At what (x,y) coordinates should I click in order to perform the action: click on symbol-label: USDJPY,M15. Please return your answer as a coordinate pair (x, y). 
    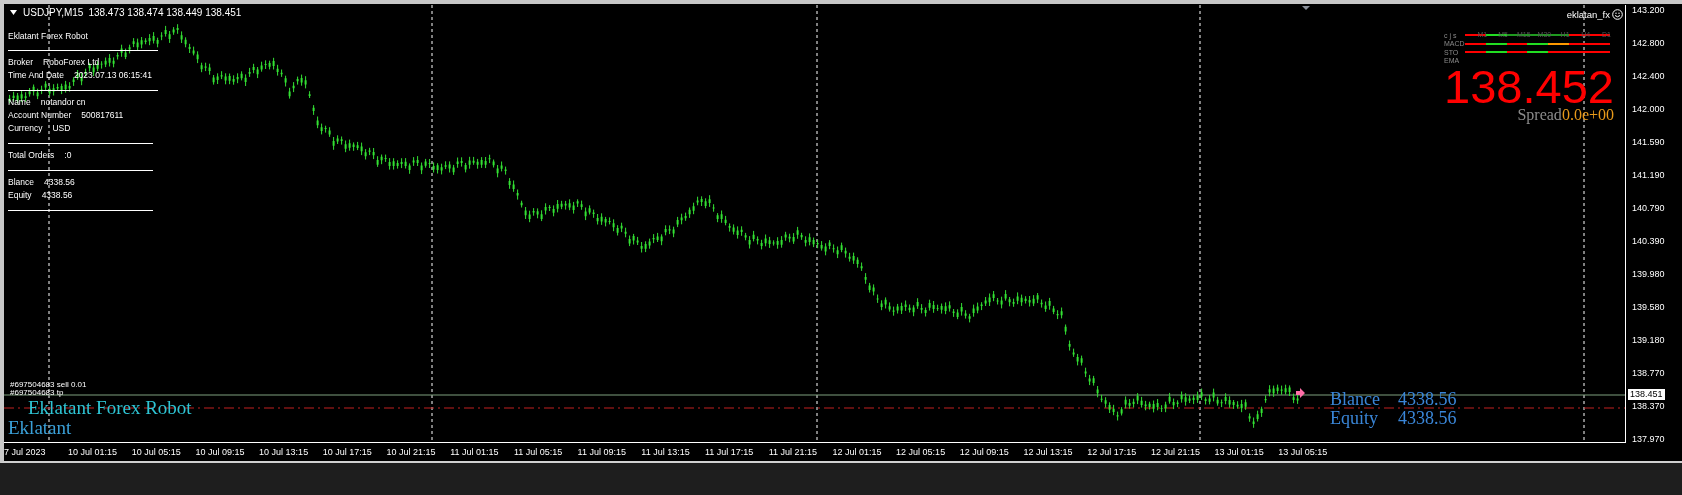
    Looking at the image, I should click on (53, 12).